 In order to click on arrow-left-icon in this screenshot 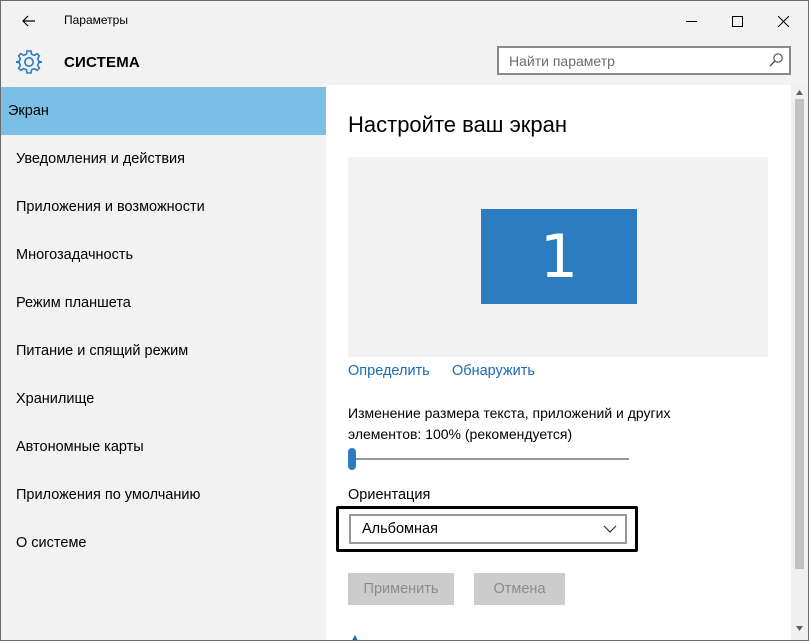, I will do `click(28, 21)`.